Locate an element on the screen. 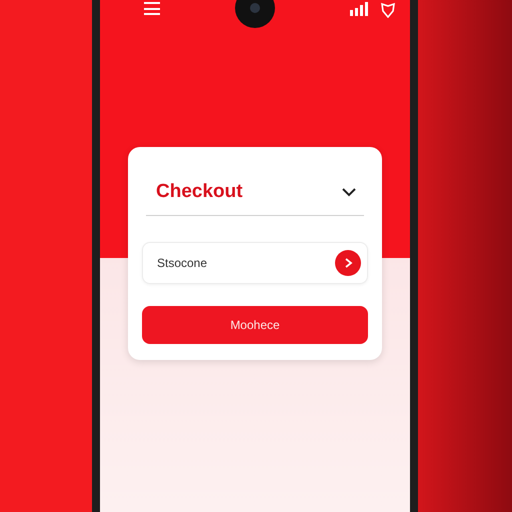 This screenshot has width=512, height=512. arrow-button is located at coordinates (348, 263).